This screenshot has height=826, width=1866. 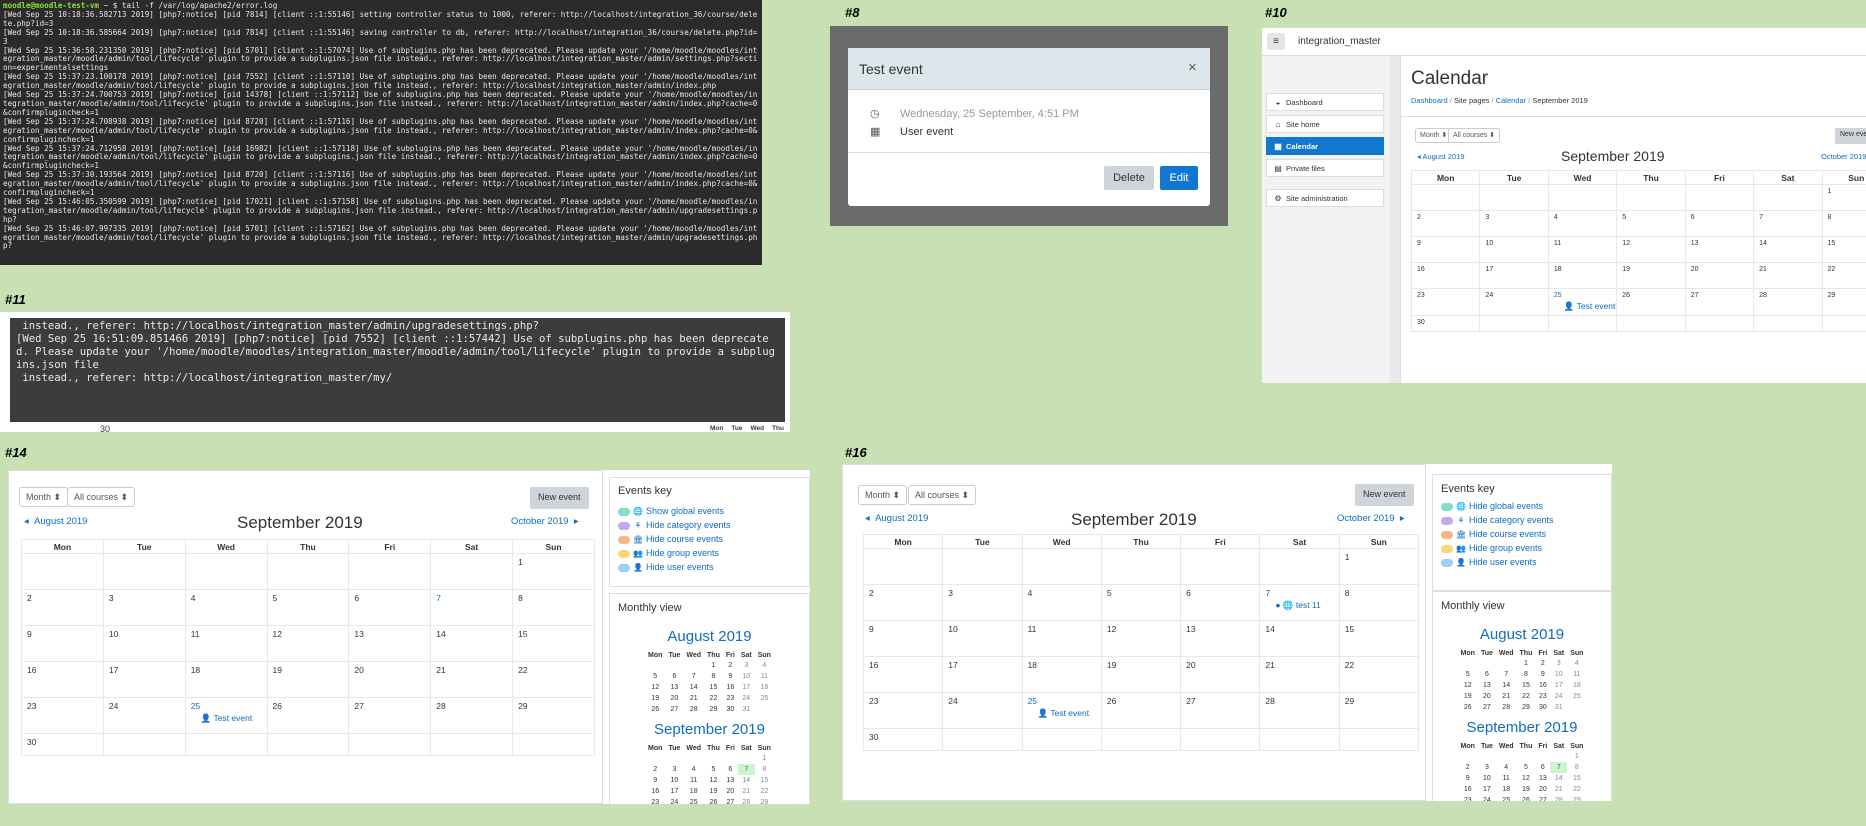 I want to click on mini-day: 5, so click(x=1526, y=767).